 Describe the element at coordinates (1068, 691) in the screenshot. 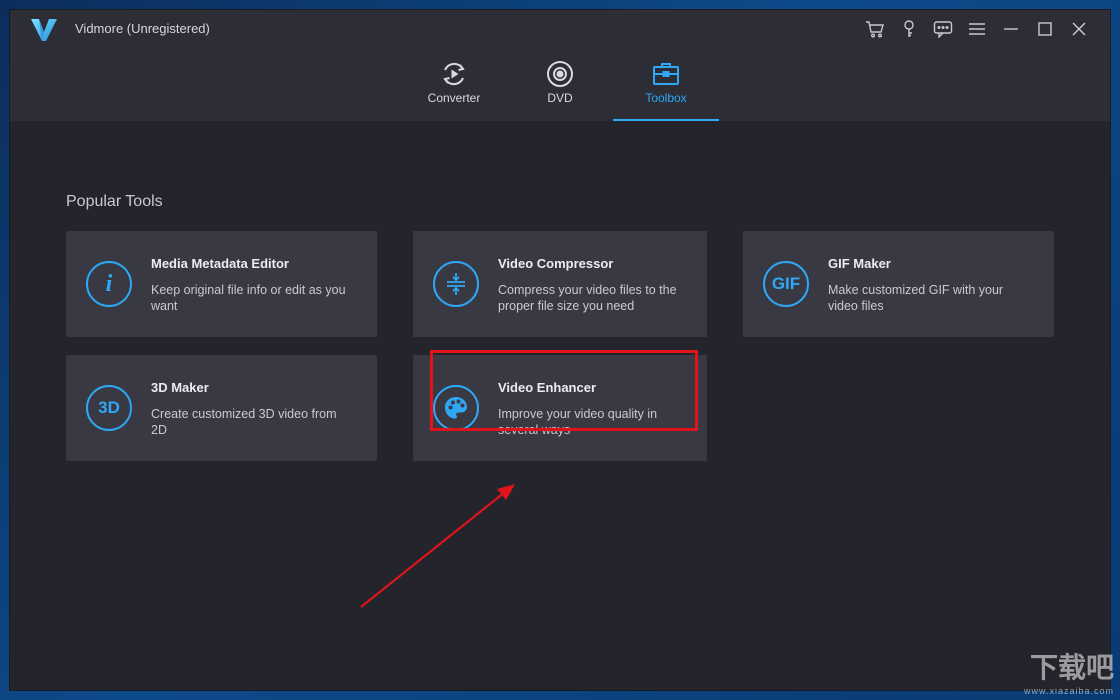

I see `watermark-url: www.xiazaiba.com` at that location.